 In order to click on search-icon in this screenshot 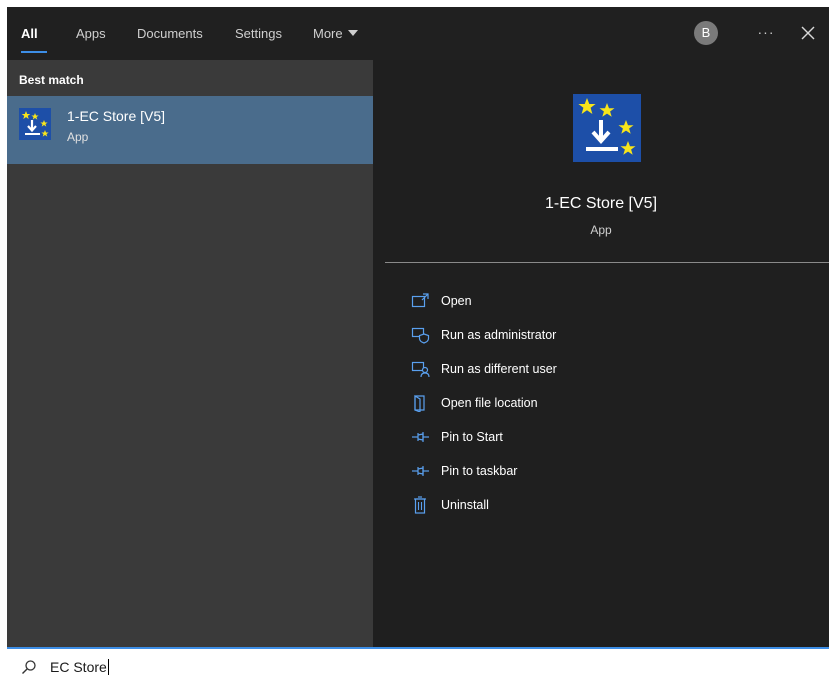, I will do `click(29, 667)`.